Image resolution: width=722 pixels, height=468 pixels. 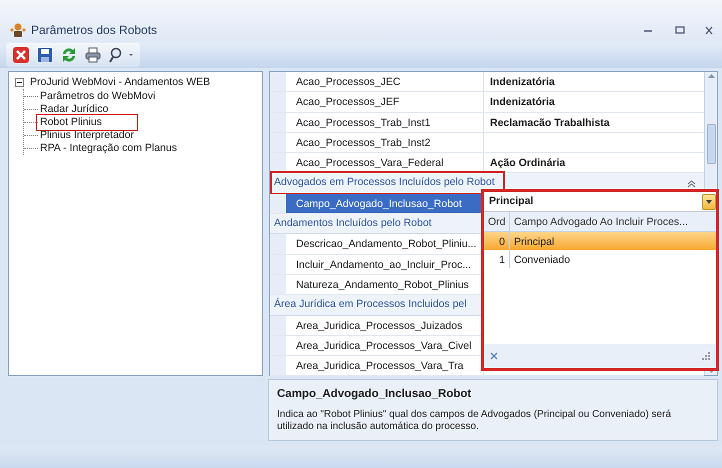 I want to click on description-title: Campo_Advogado_Inclusao_Robot, so click(x=374, y=394).